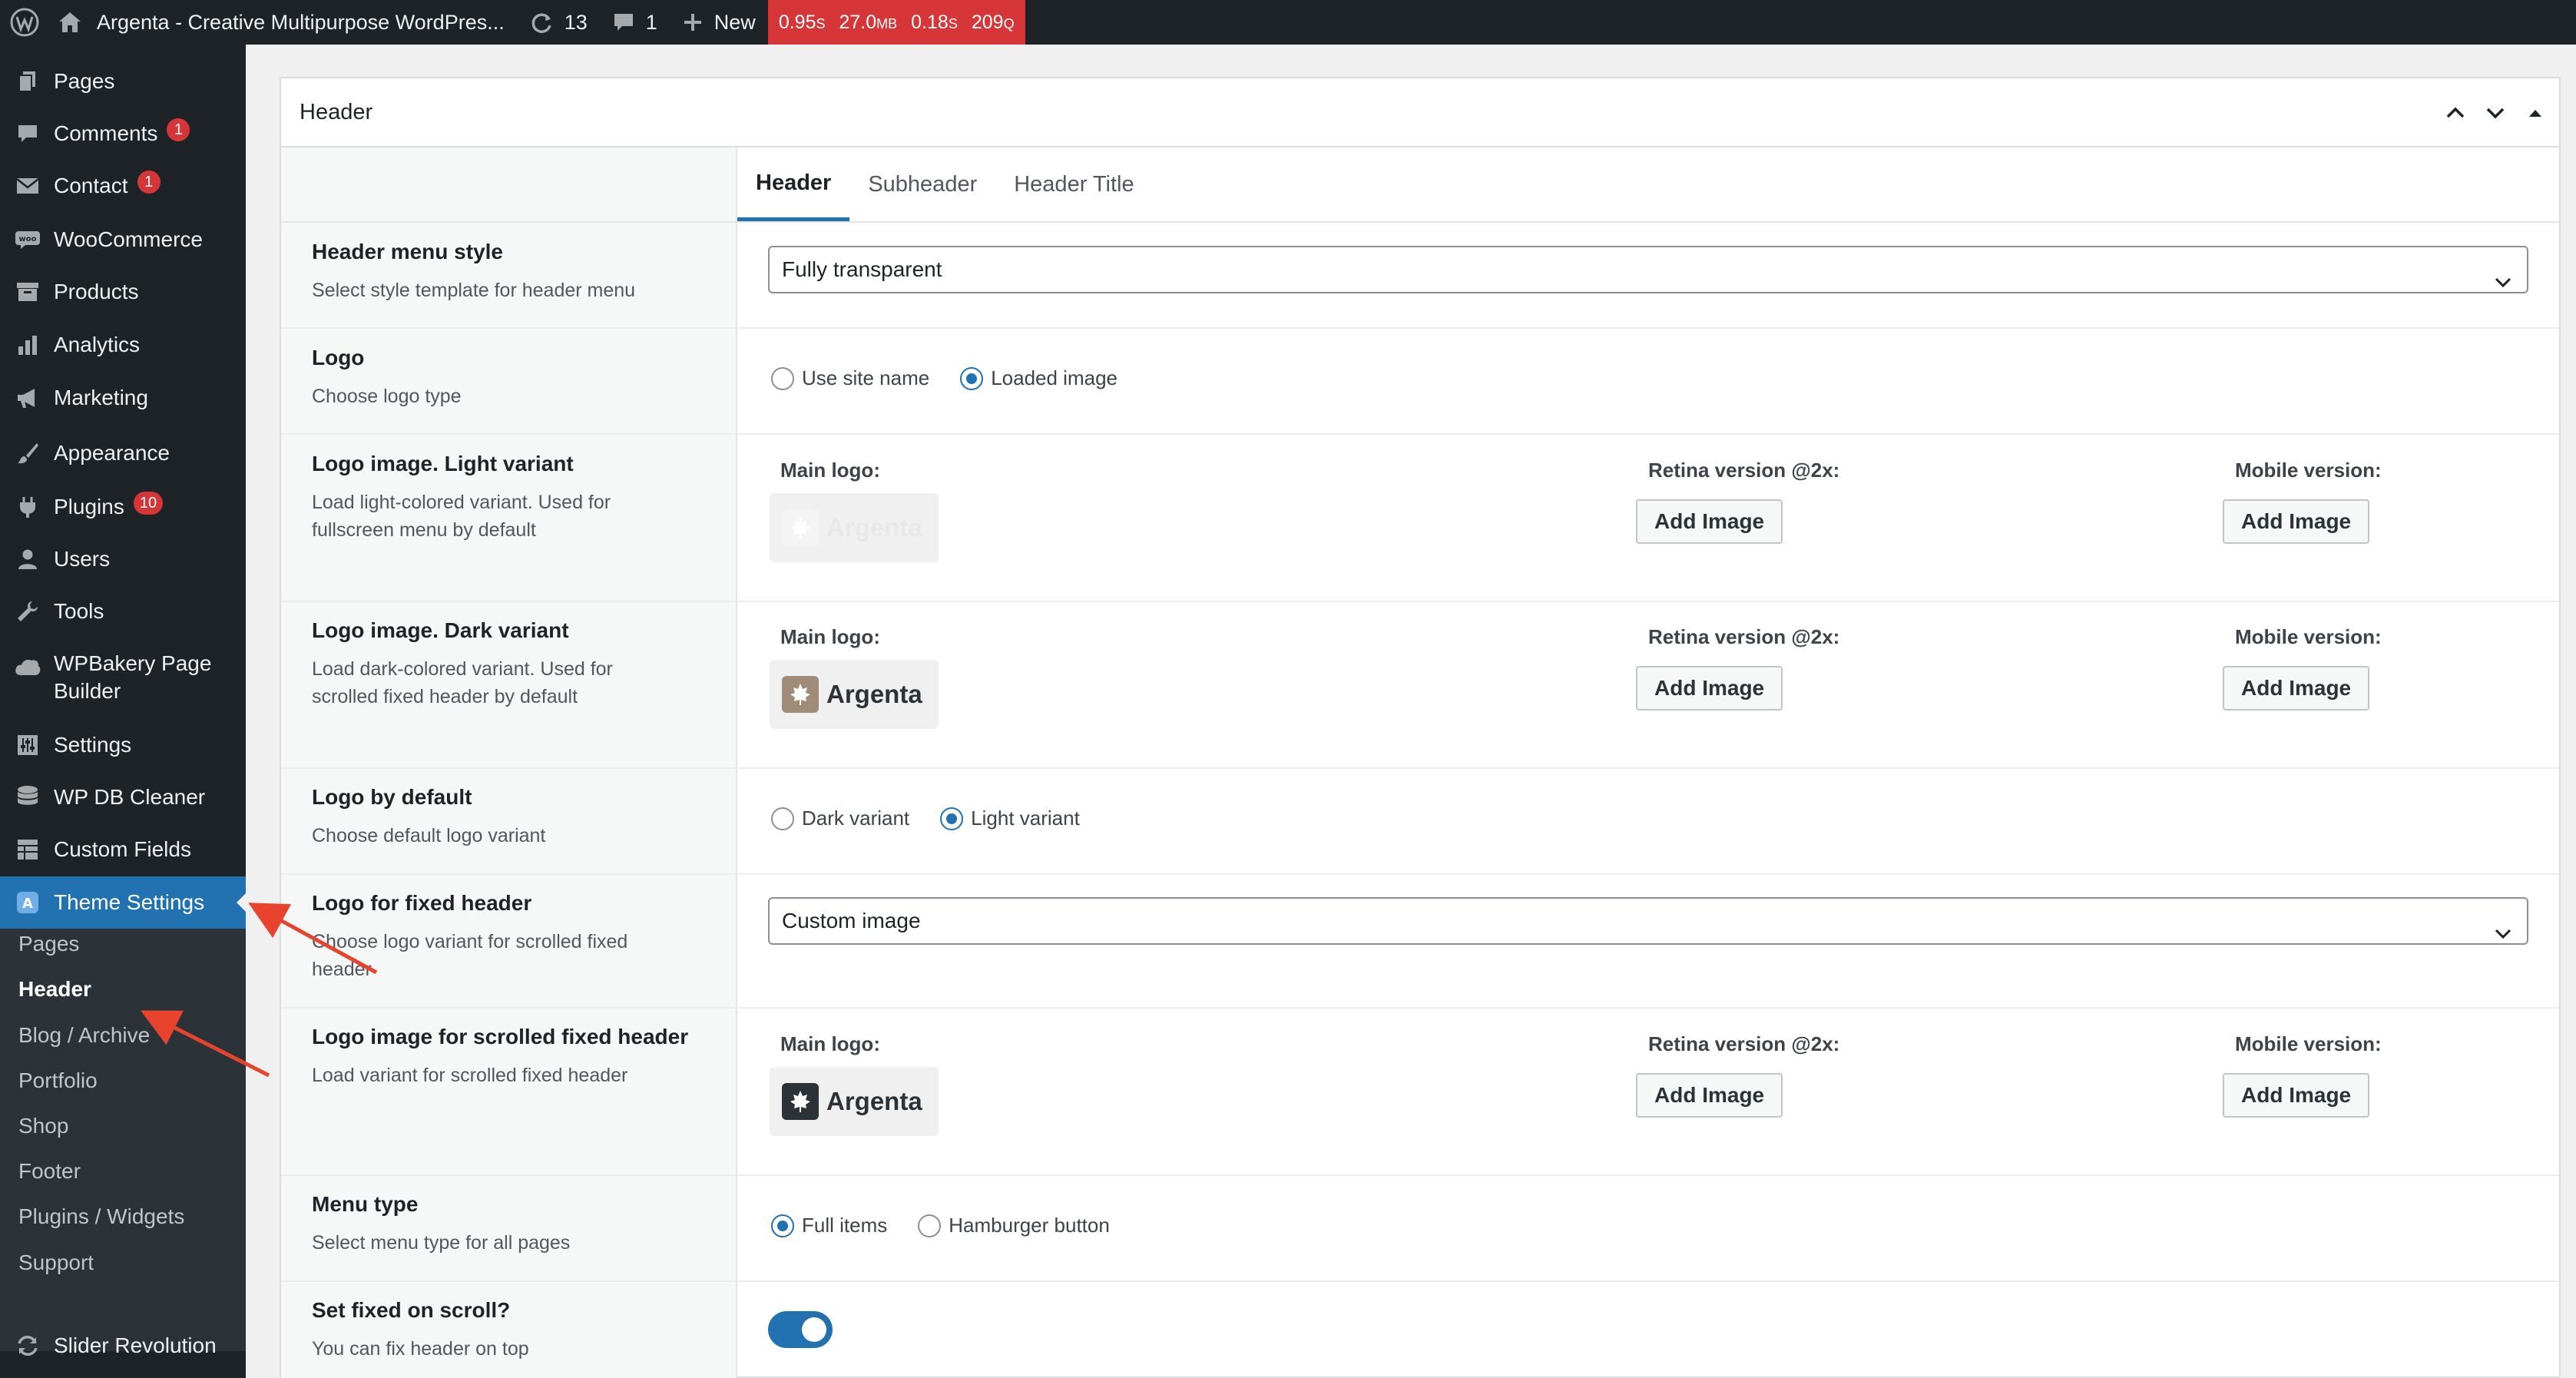 The width and height of the screenshot is (2576, 1378). I want to click on menu-item-wp-db-cleaner: WP DB Cleaner, so click(123, 797).